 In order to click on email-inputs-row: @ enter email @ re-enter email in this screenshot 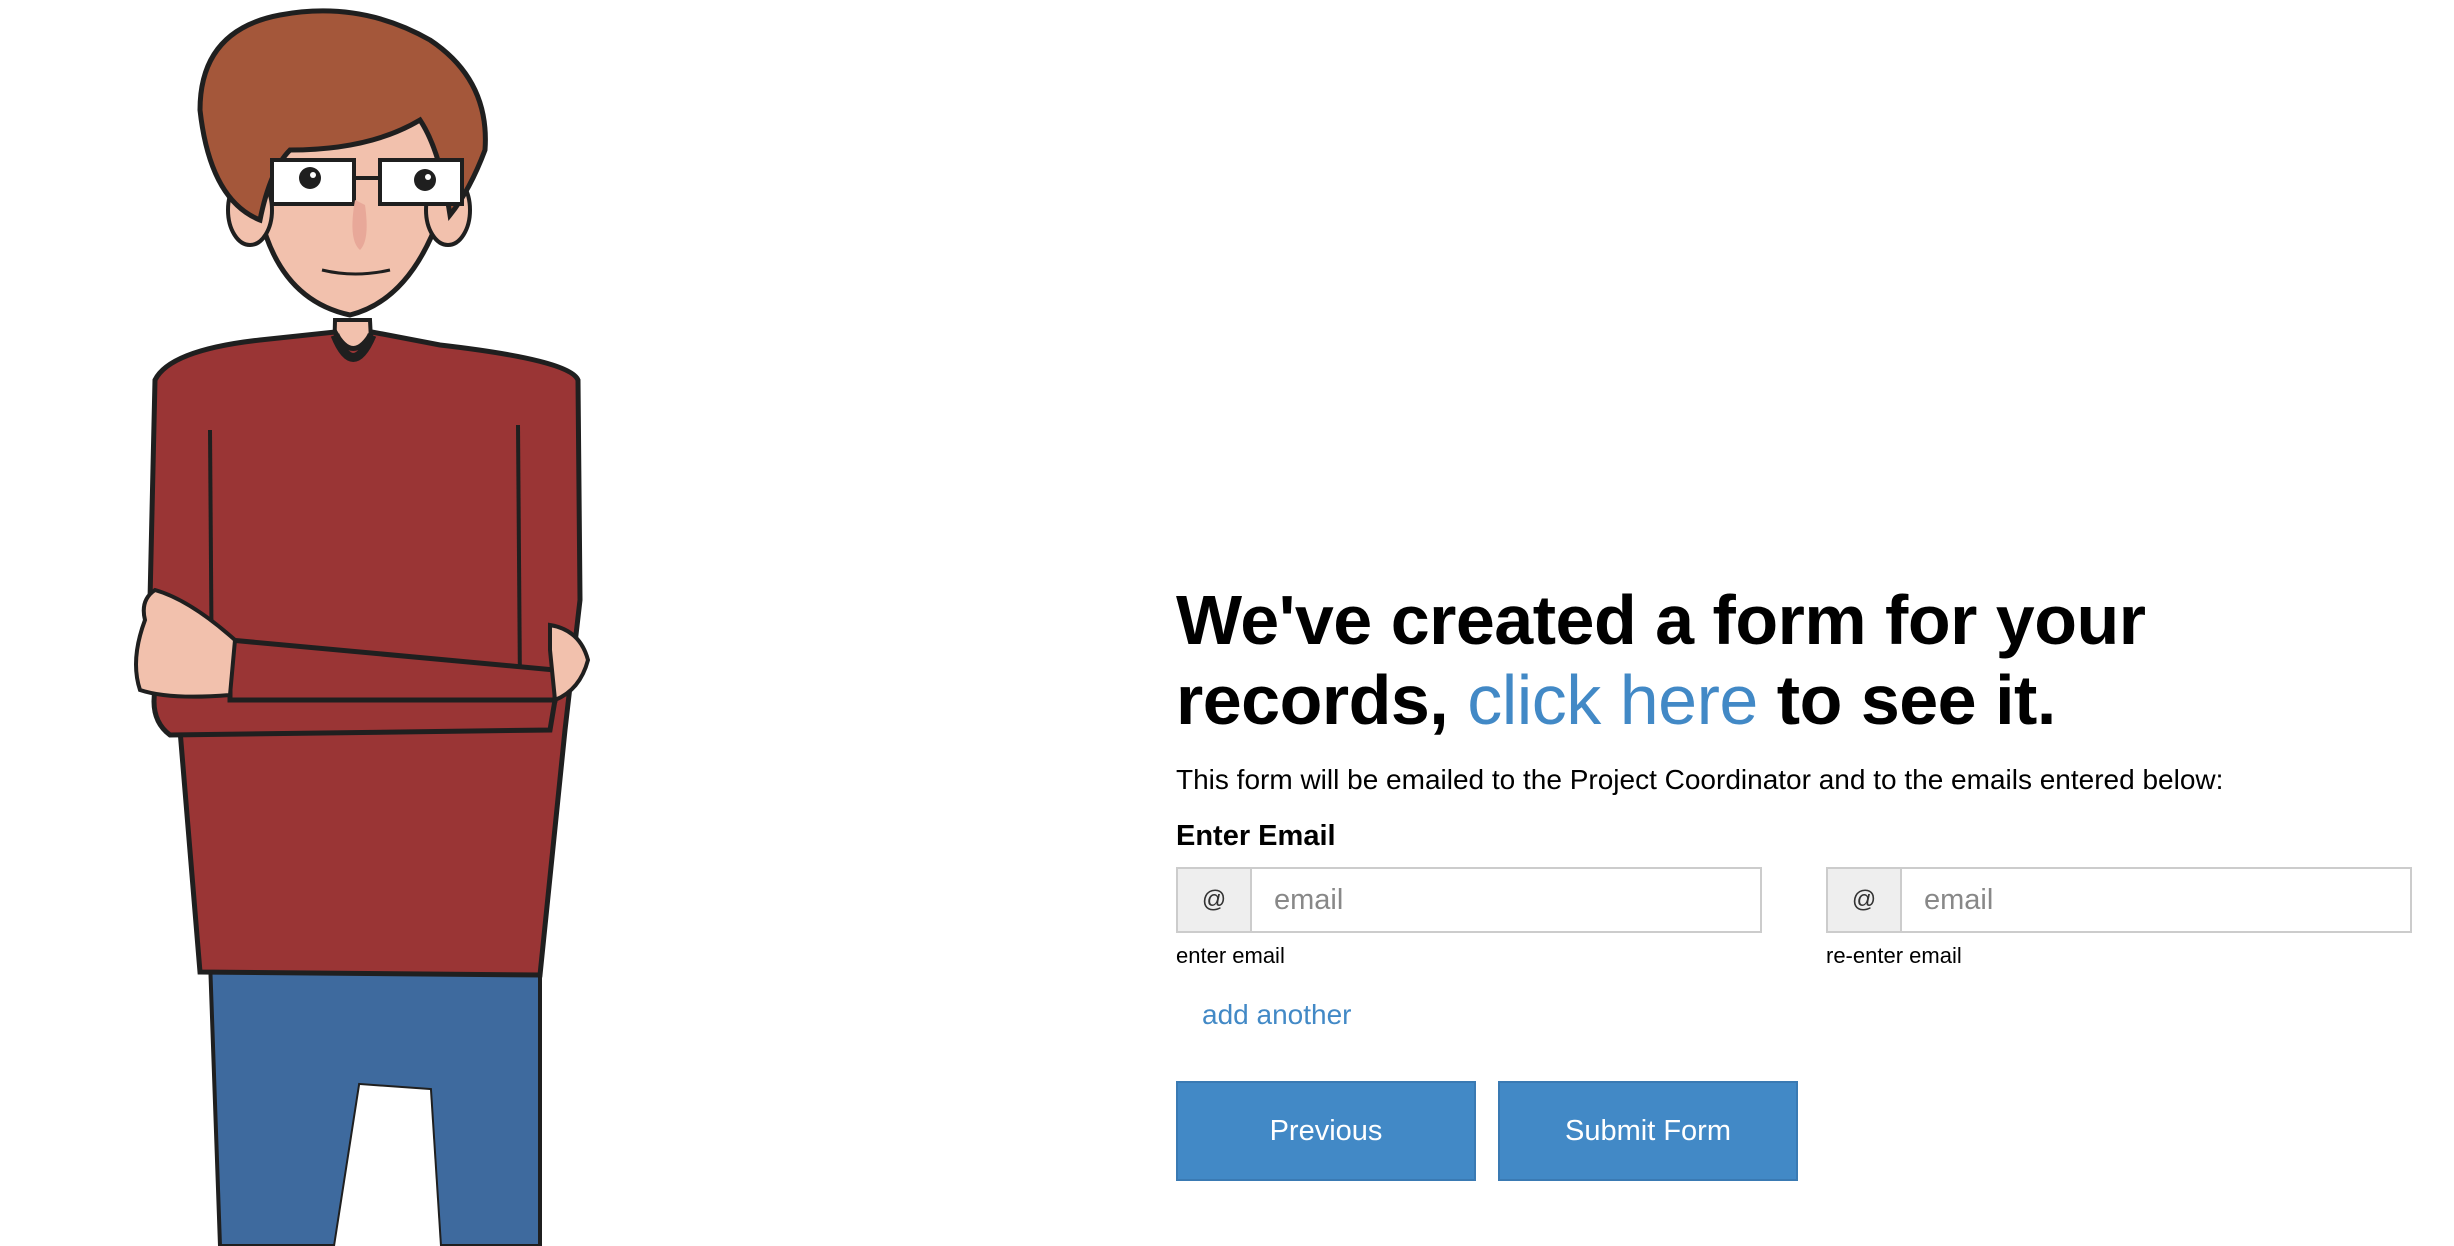, I will do `click(1801, 918)`.